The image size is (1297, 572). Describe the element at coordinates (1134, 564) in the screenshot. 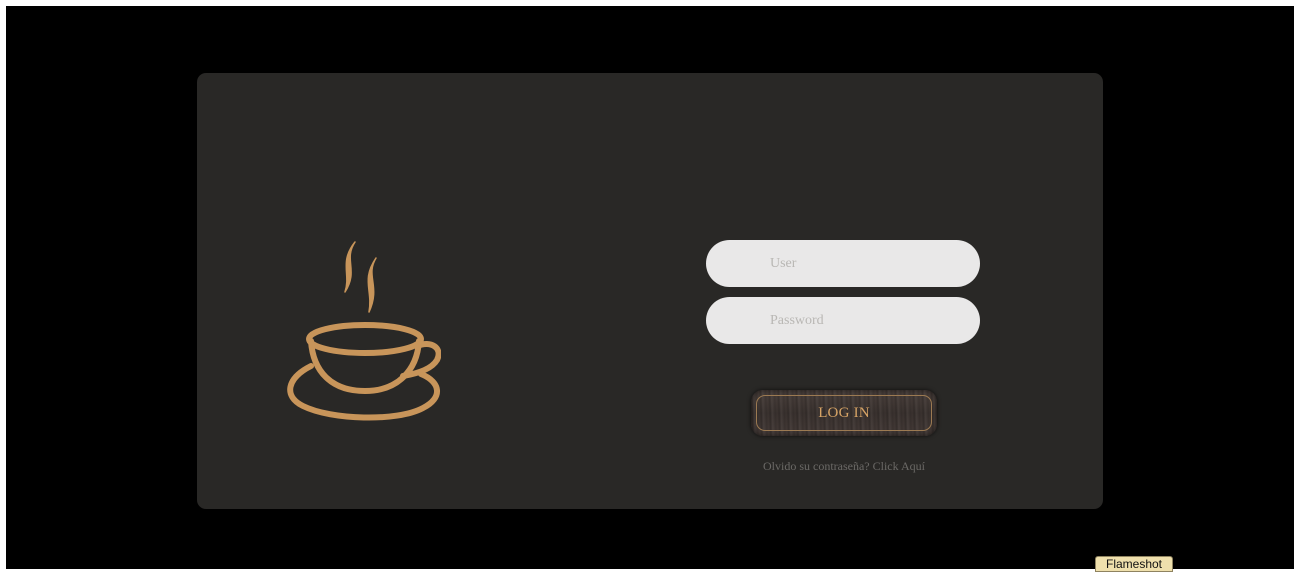

I see `flameshot-taskbar-button: Flameshot` at that location.